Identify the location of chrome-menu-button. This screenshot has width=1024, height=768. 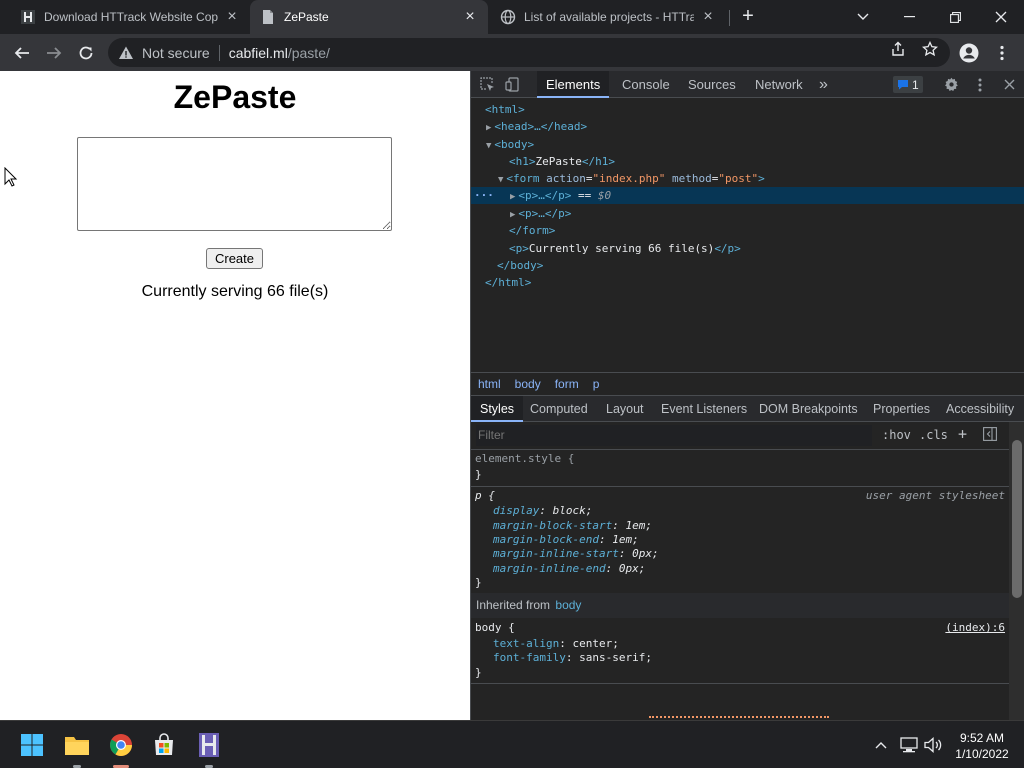
(1002, 53).